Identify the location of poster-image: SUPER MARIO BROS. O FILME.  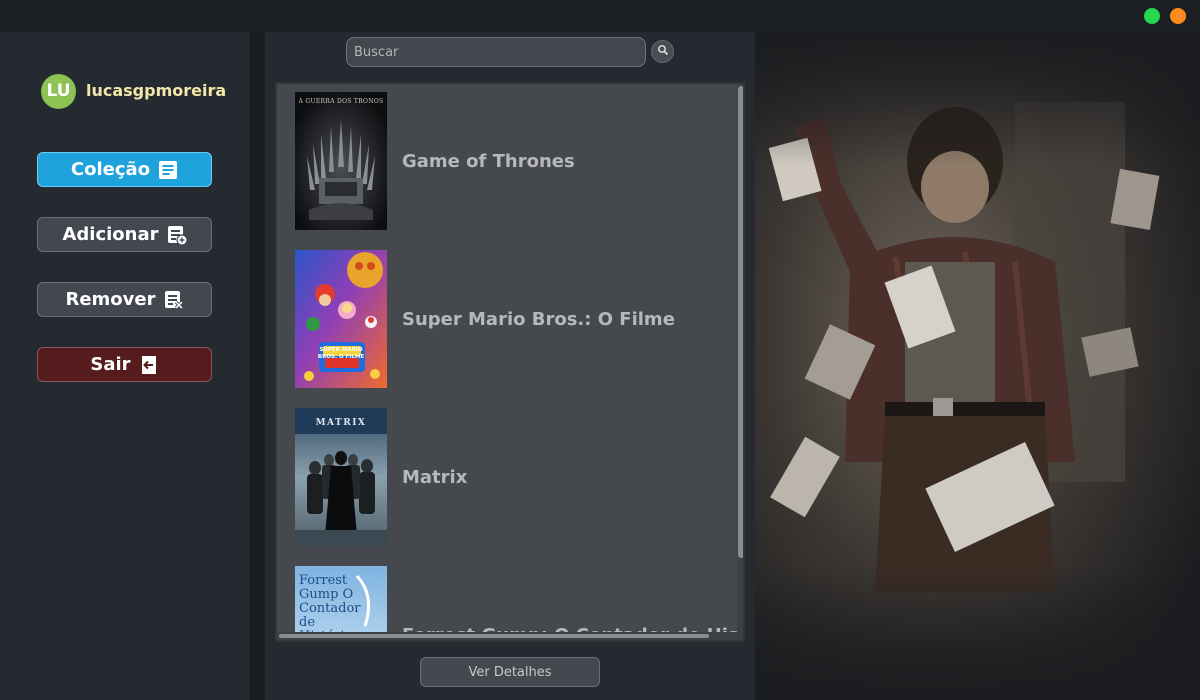
(341, 319).